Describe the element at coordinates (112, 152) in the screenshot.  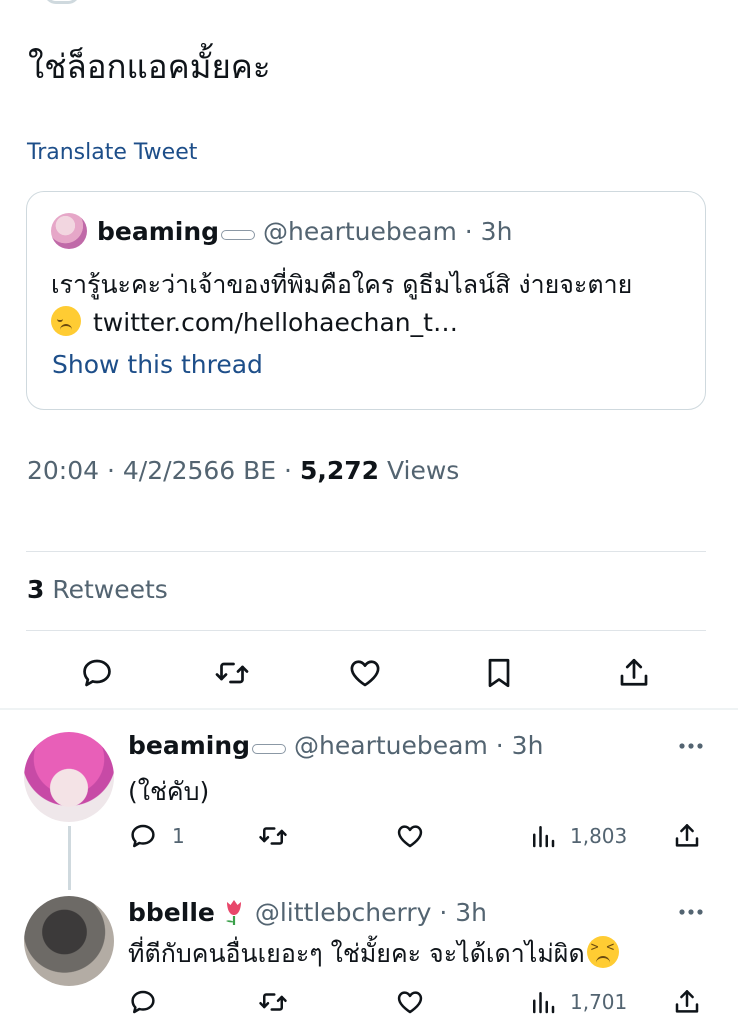
I see `translate-tweet-link: Translate Tweet` at that location.